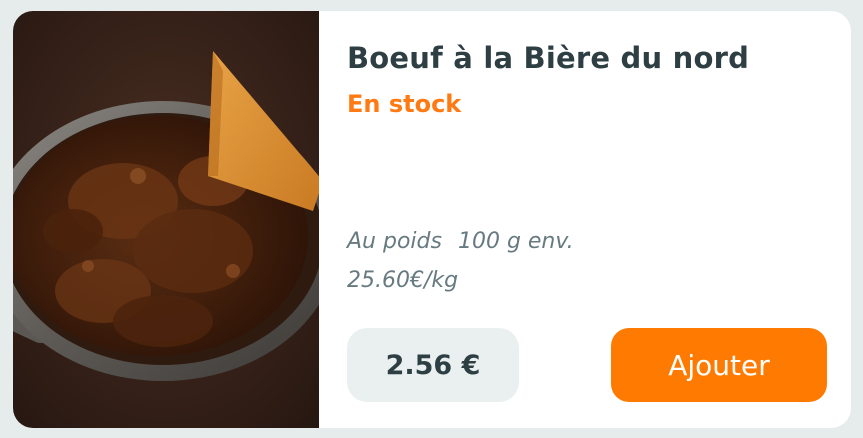  Describe the element at coordinates (394, 241) in the screenshot. I see `weight-mode: Au poids` at that location.